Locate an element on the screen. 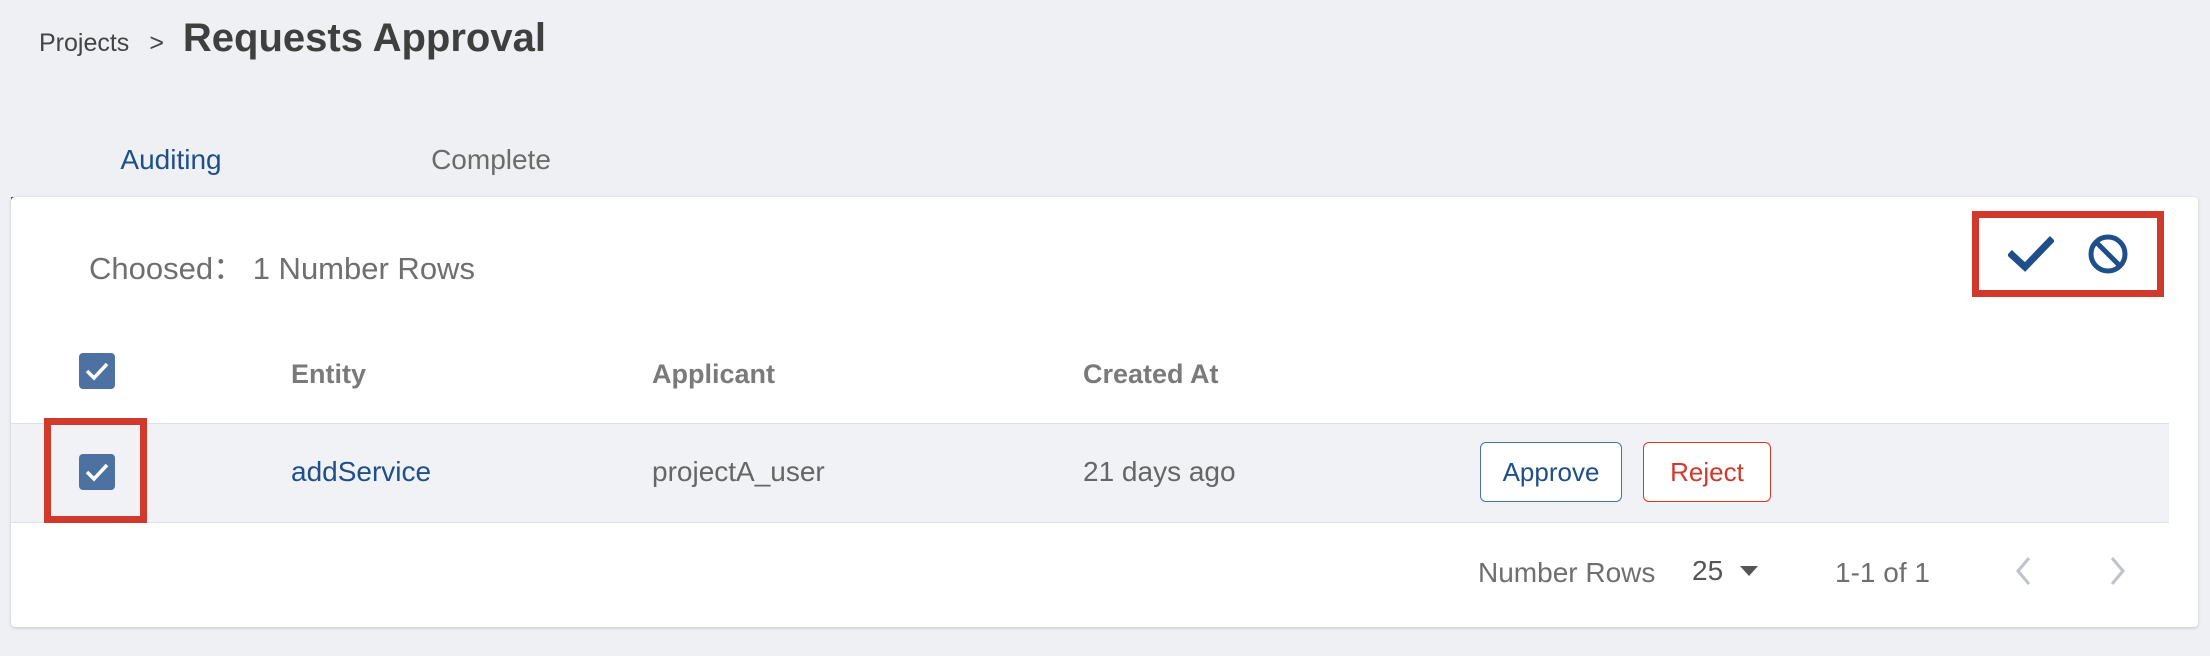 The width and height of the screenshot is (2210, 656). bulk-approve-button is located at coordinates (2030, 254).